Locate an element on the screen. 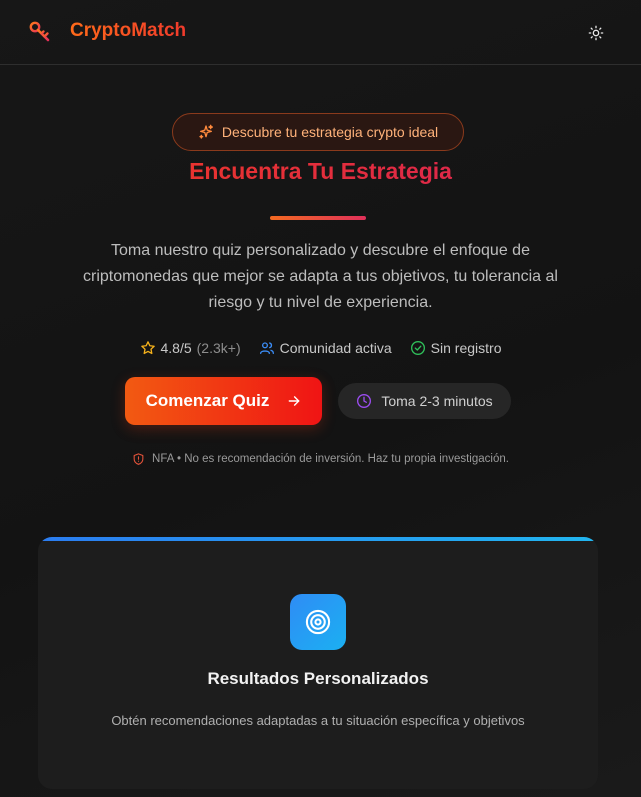 The height and width of the screenshot is (797, 641). theme-toggle-button is located at coordinates (596, 33).